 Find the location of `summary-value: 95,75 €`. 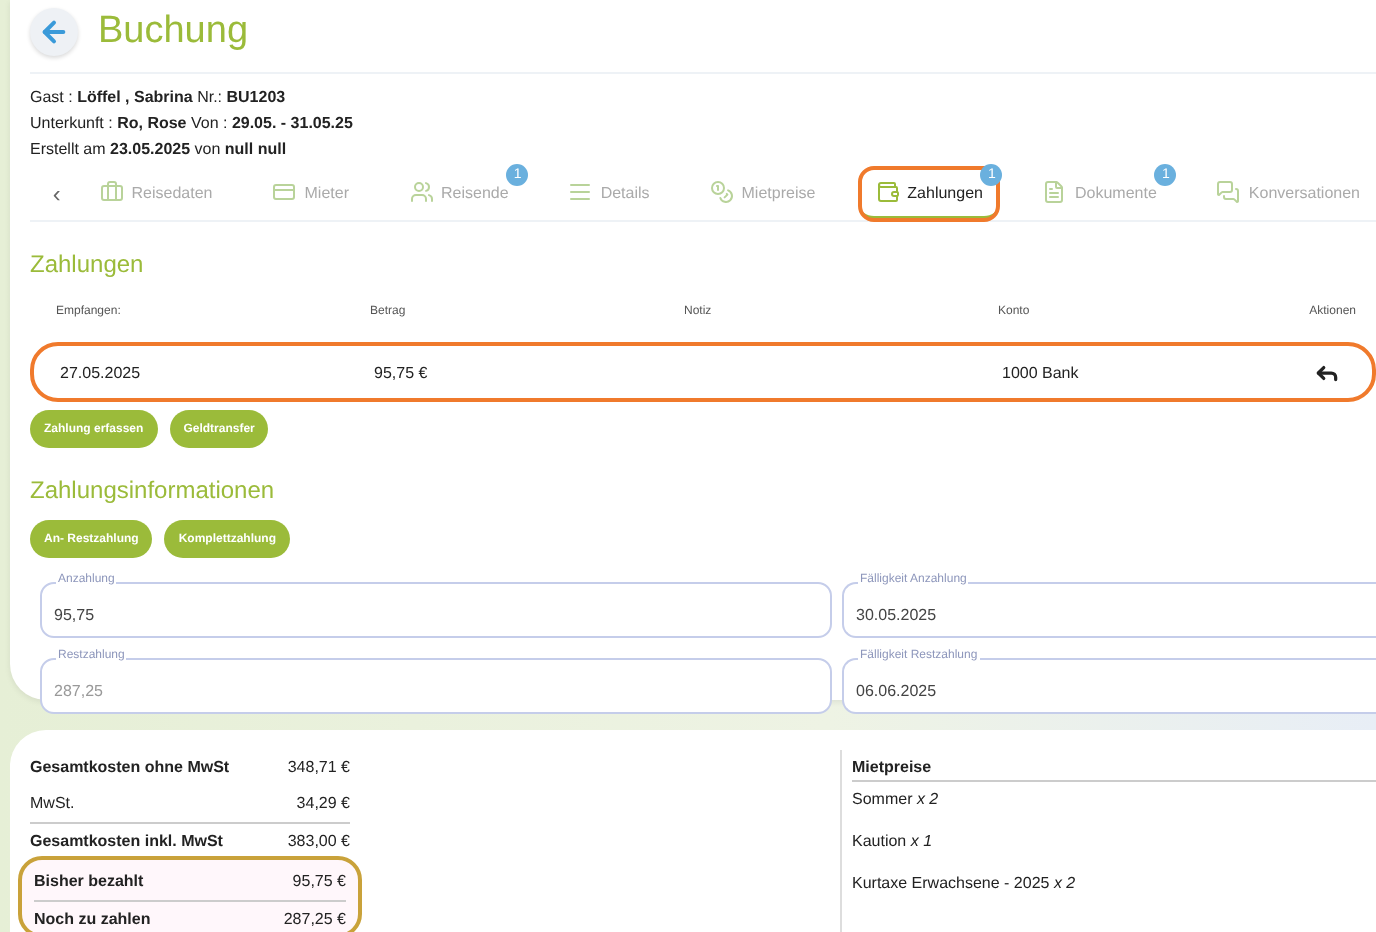

summary-value: 95,75 € is located at coordinates (319, 880).